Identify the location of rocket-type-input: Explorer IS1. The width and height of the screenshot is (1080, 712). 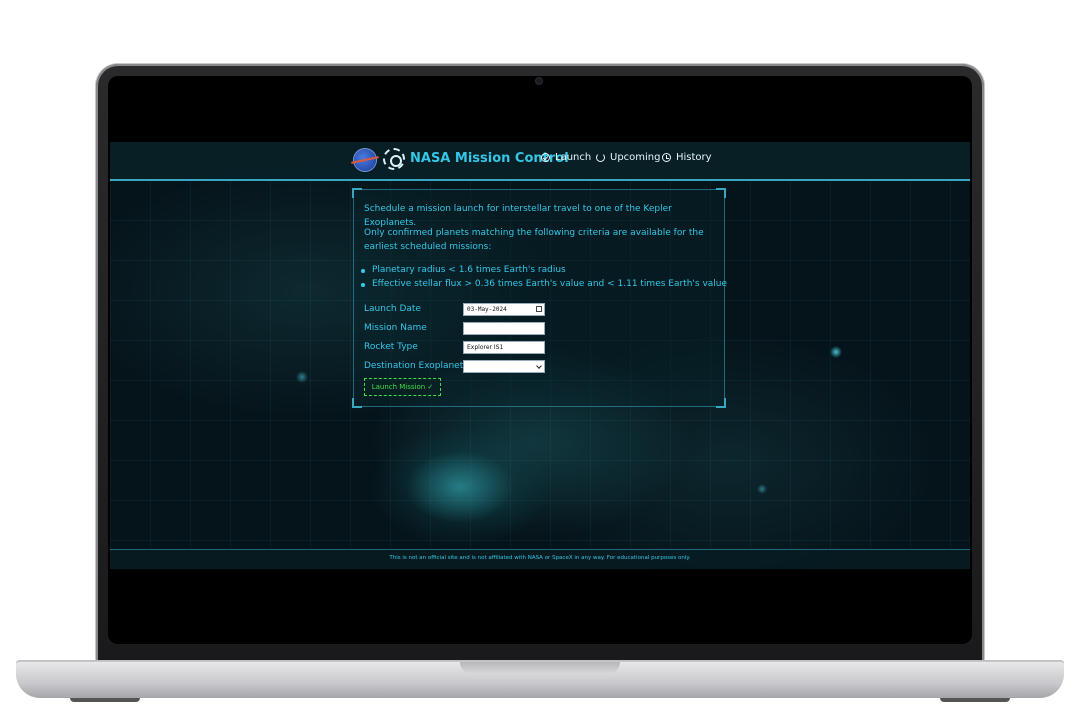
(504, 347).